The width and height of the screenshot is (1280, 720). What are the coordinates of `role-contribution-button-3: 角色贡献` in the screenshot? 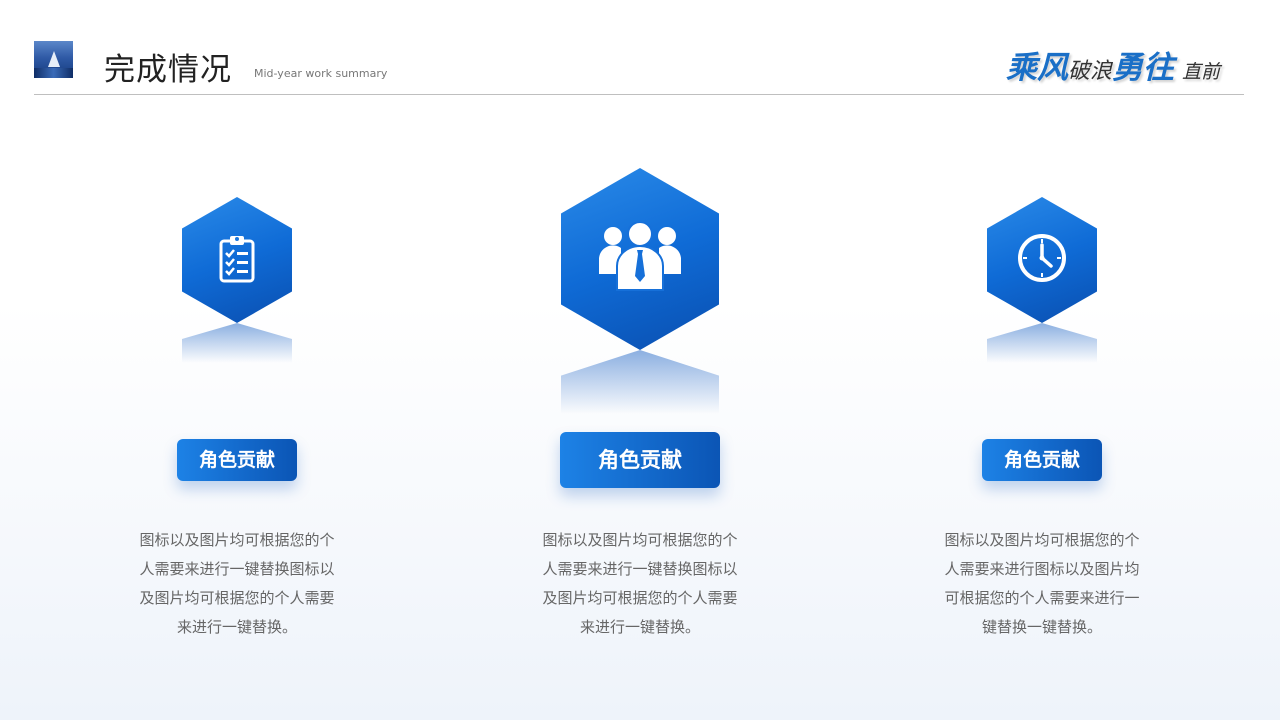 It's located at (1042, 460).